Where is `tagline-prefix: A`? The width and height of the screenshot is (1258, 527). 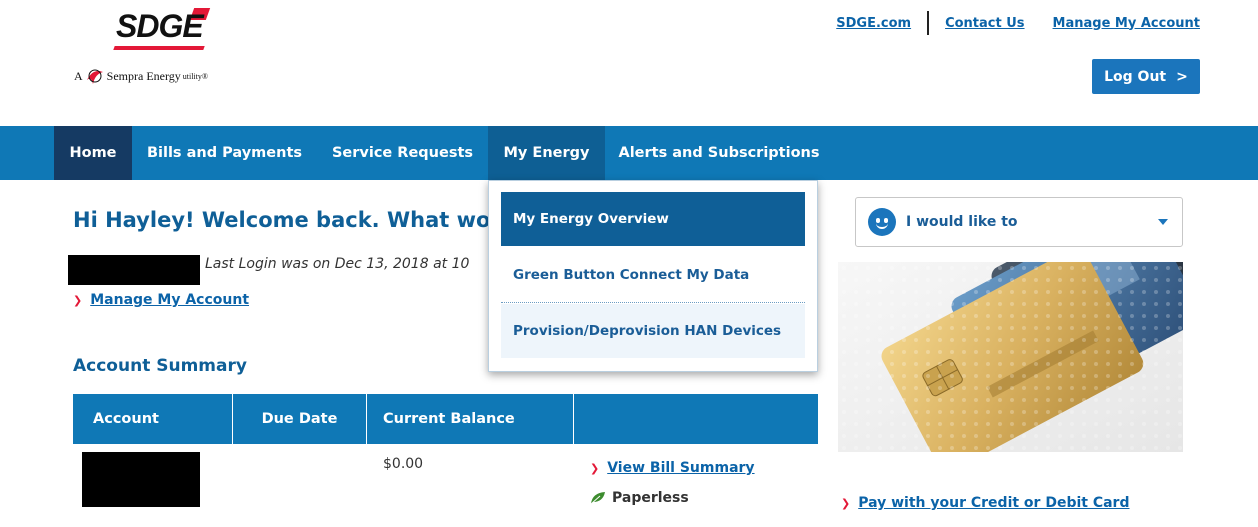
tagline-prefix: A is located at coordinates (78, 75).